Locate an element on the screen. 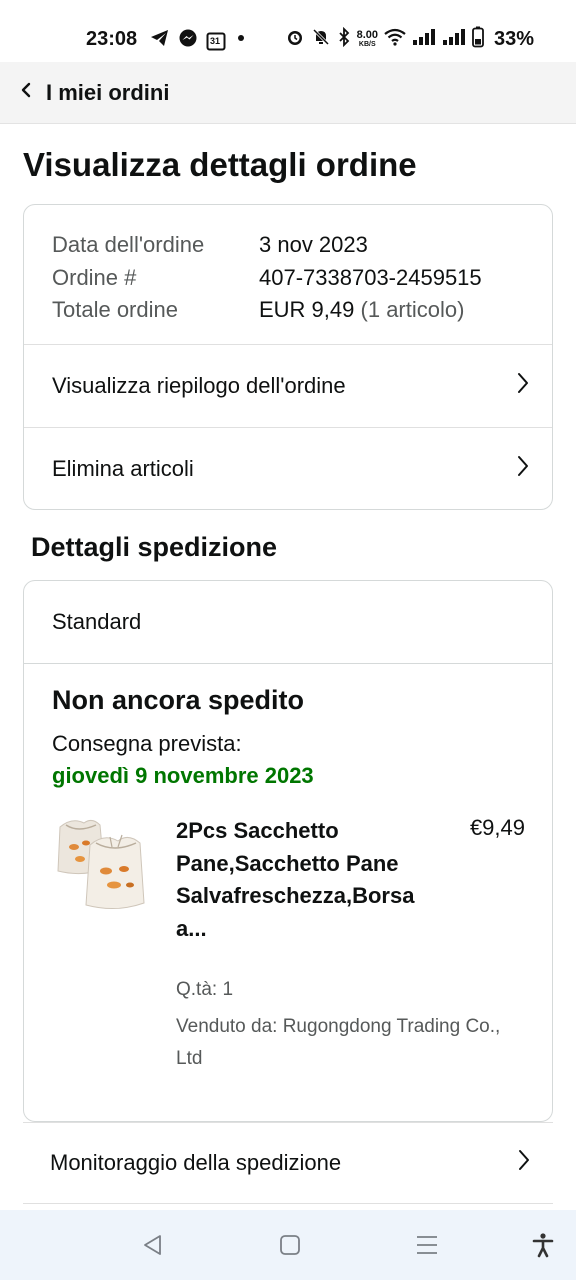 The width and height of the screenshot is (576, 1280). product-image is located at coordinates (104, 865).